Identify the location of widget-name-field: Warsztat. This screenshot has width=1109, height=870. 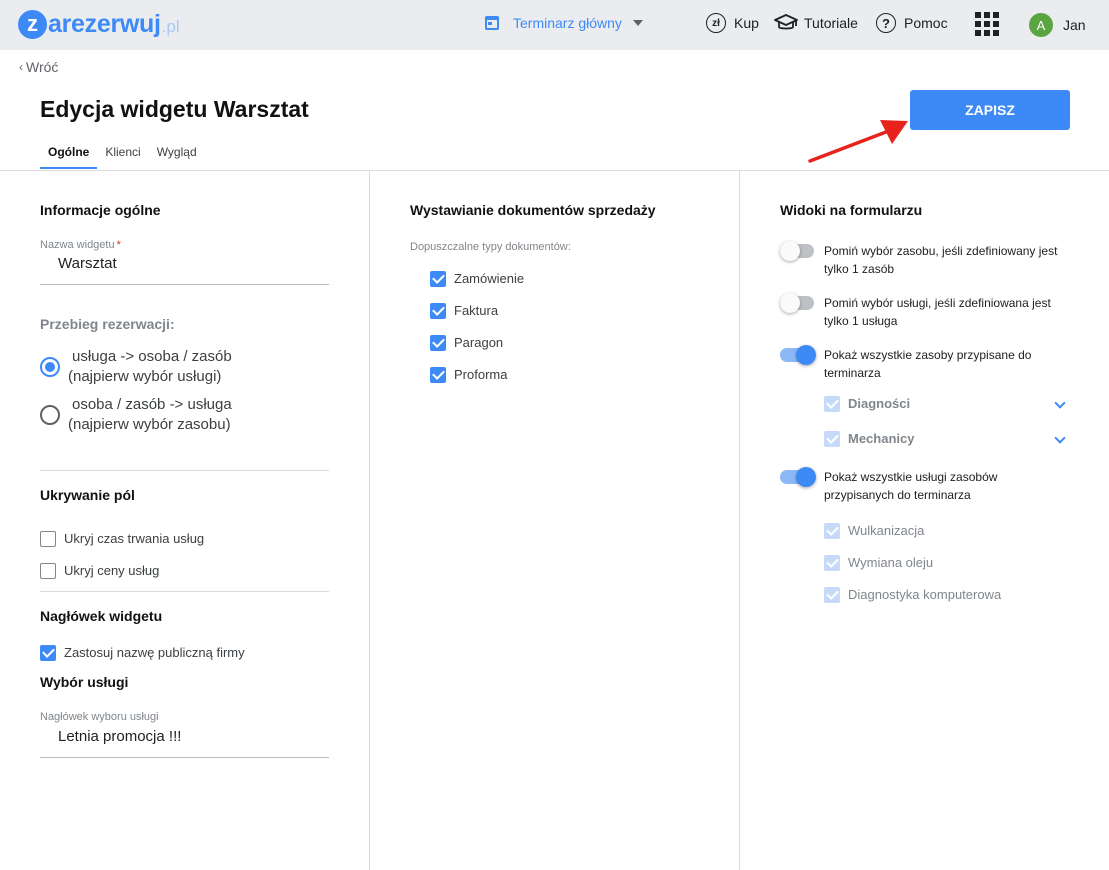
(87, 263).